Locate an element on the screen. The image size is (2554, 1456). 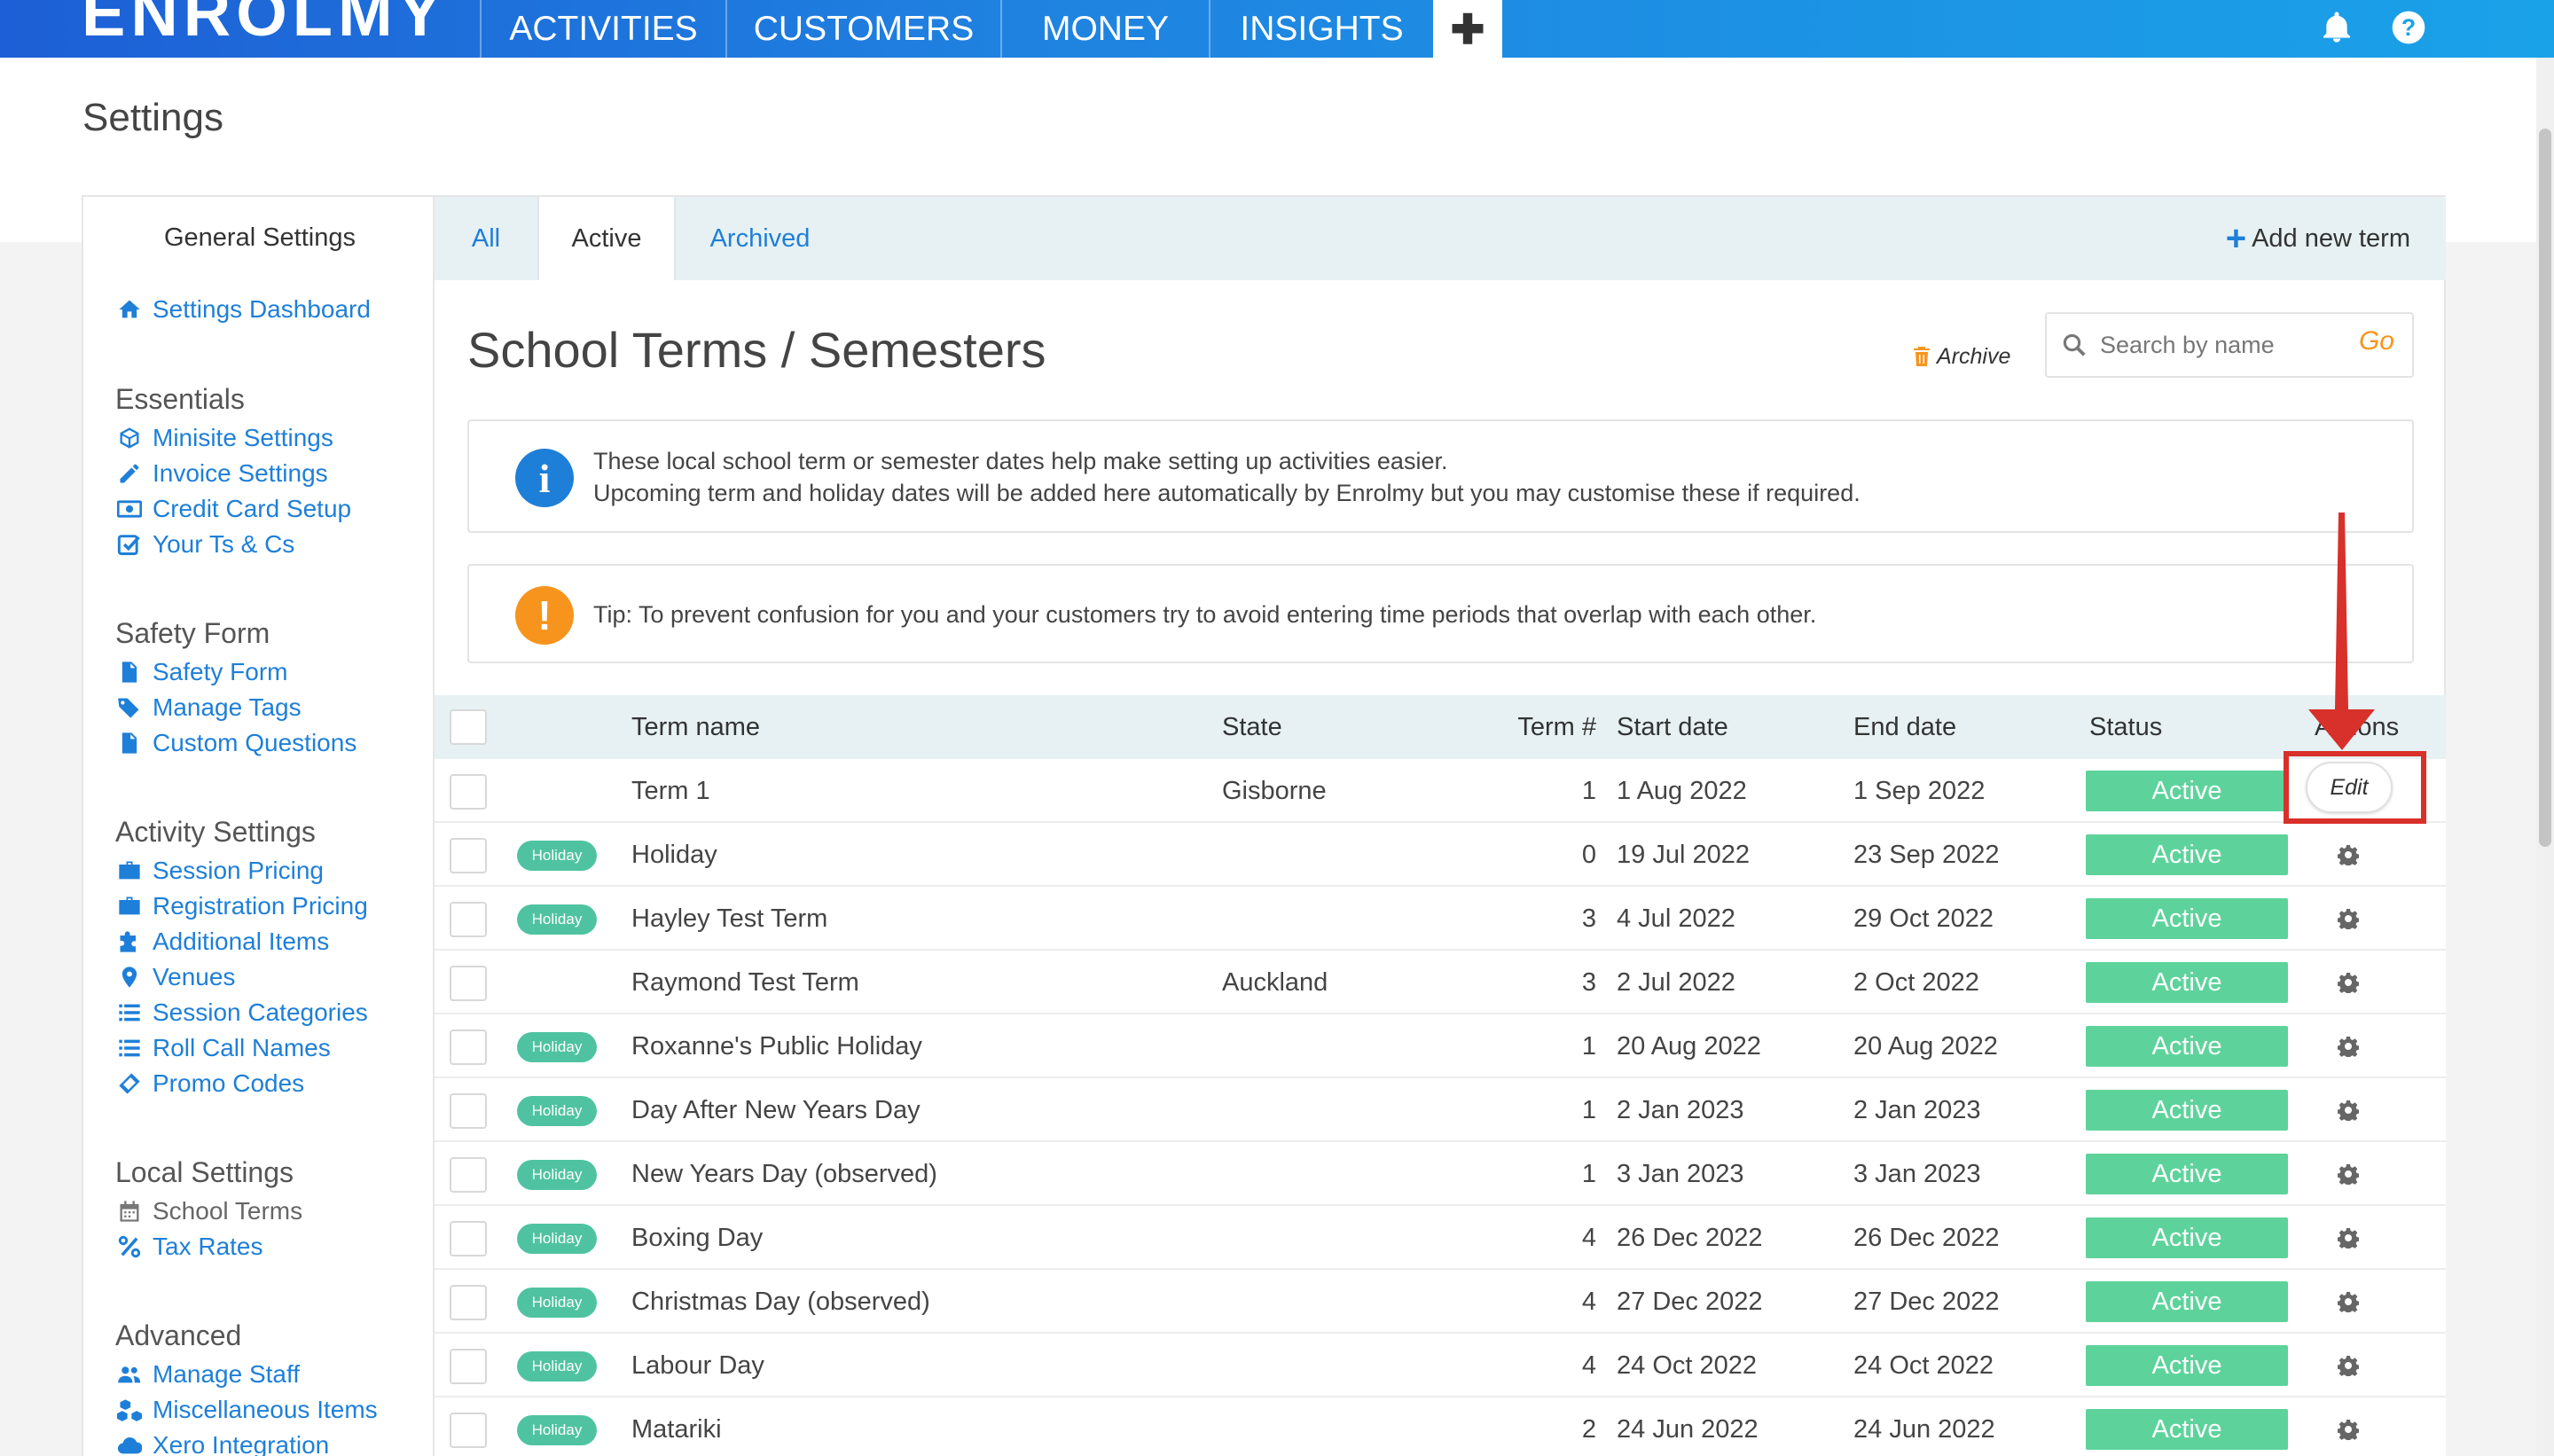
cell-term-name: Roxanne's Public Holiday is located at coordinates (776, 1046).